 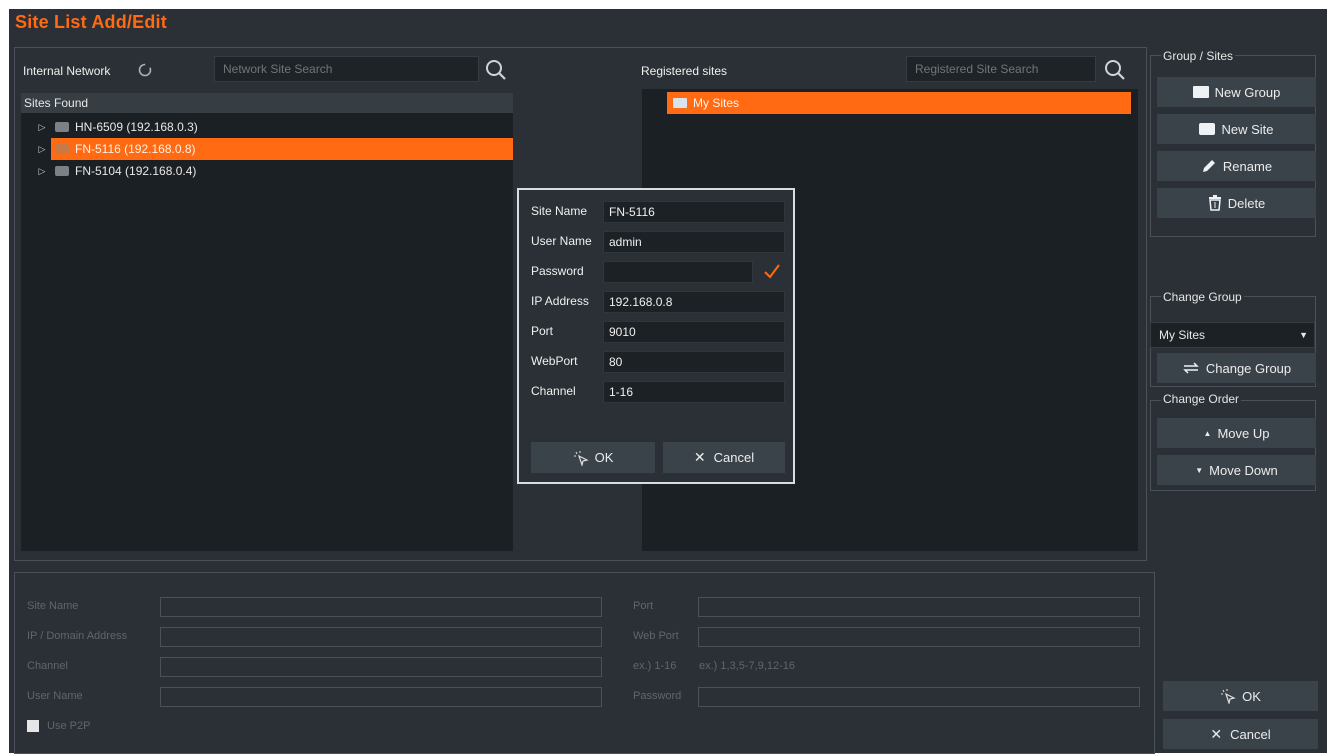 What do you see at coordinates (561, 241) in the screenshot?
I see `user-name-label: User Name` at bounding box center [561, 241].